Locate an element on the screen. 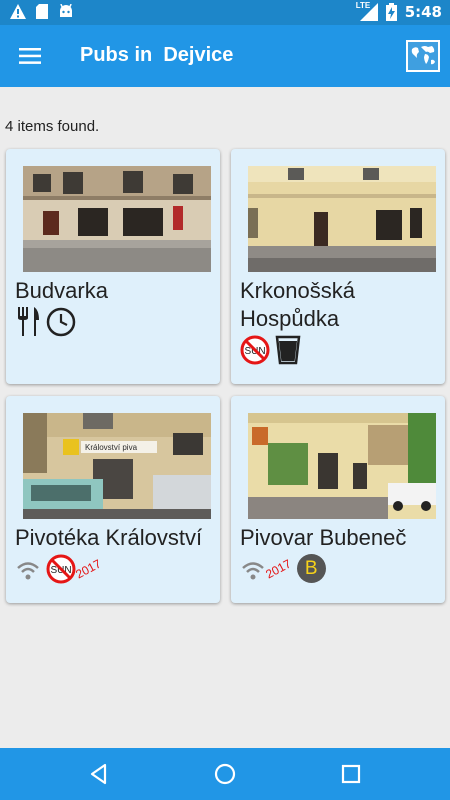 This screenshot has height=800, width=450. map-button is located at coordinates (423, 56).